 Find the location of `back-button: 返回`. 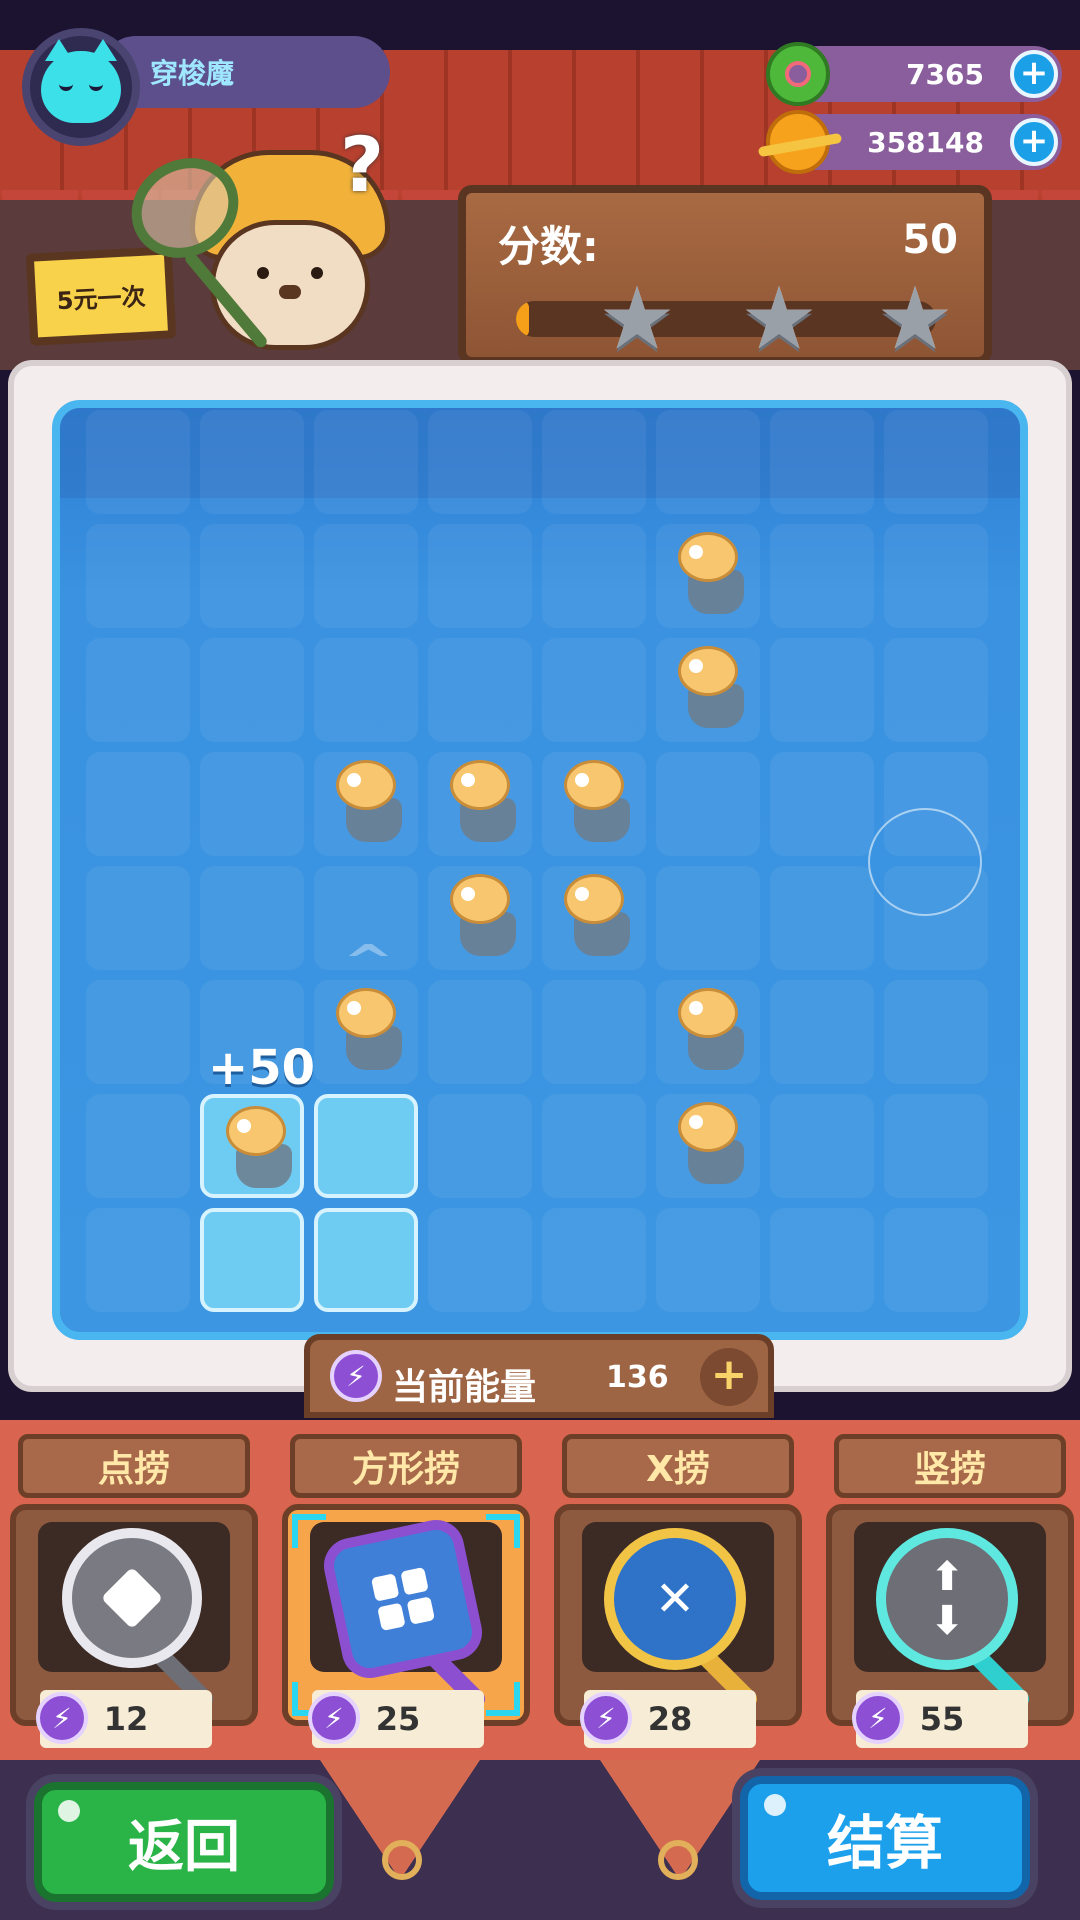

back-button: 返回 is located at coordinates (184, 1842).